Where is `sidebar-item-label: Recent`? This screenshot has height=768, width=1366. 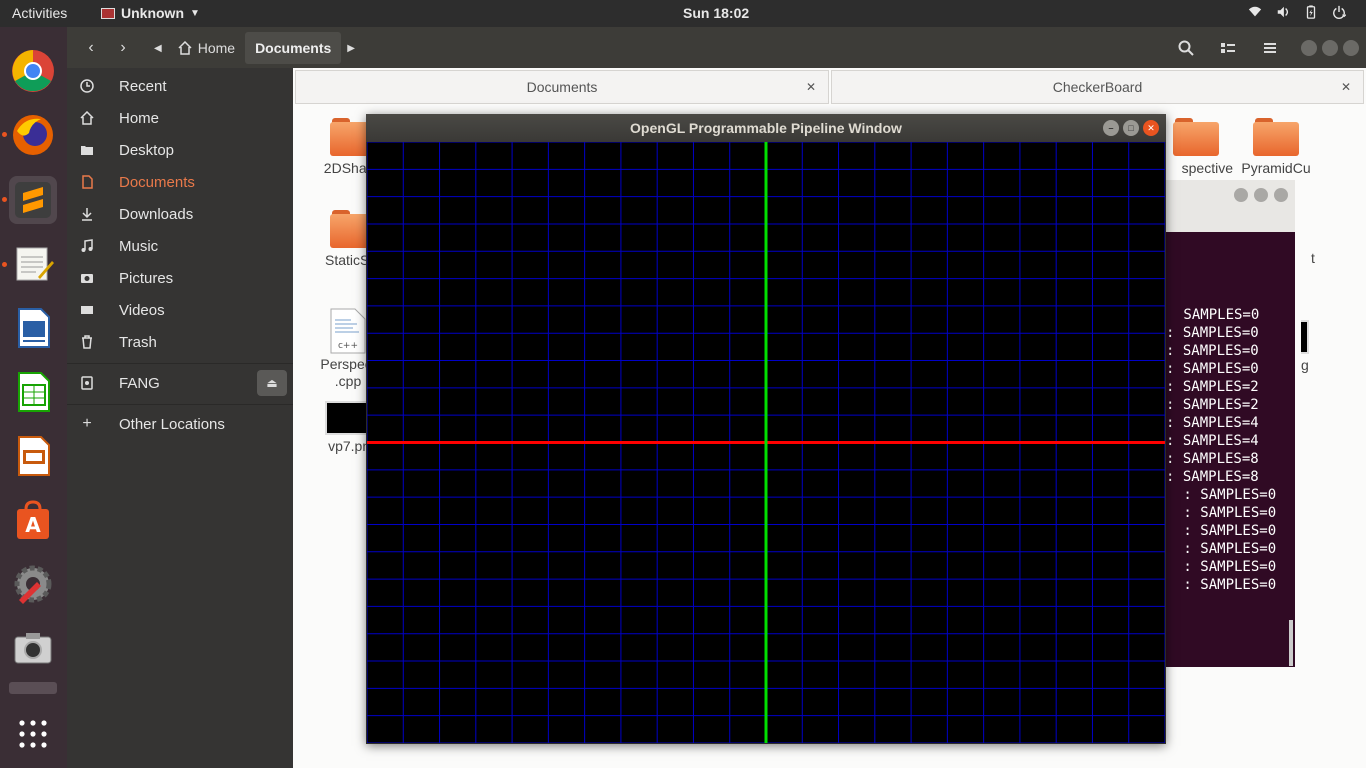
sidebar-item-label: Recent is located at coordinates (143, 86).